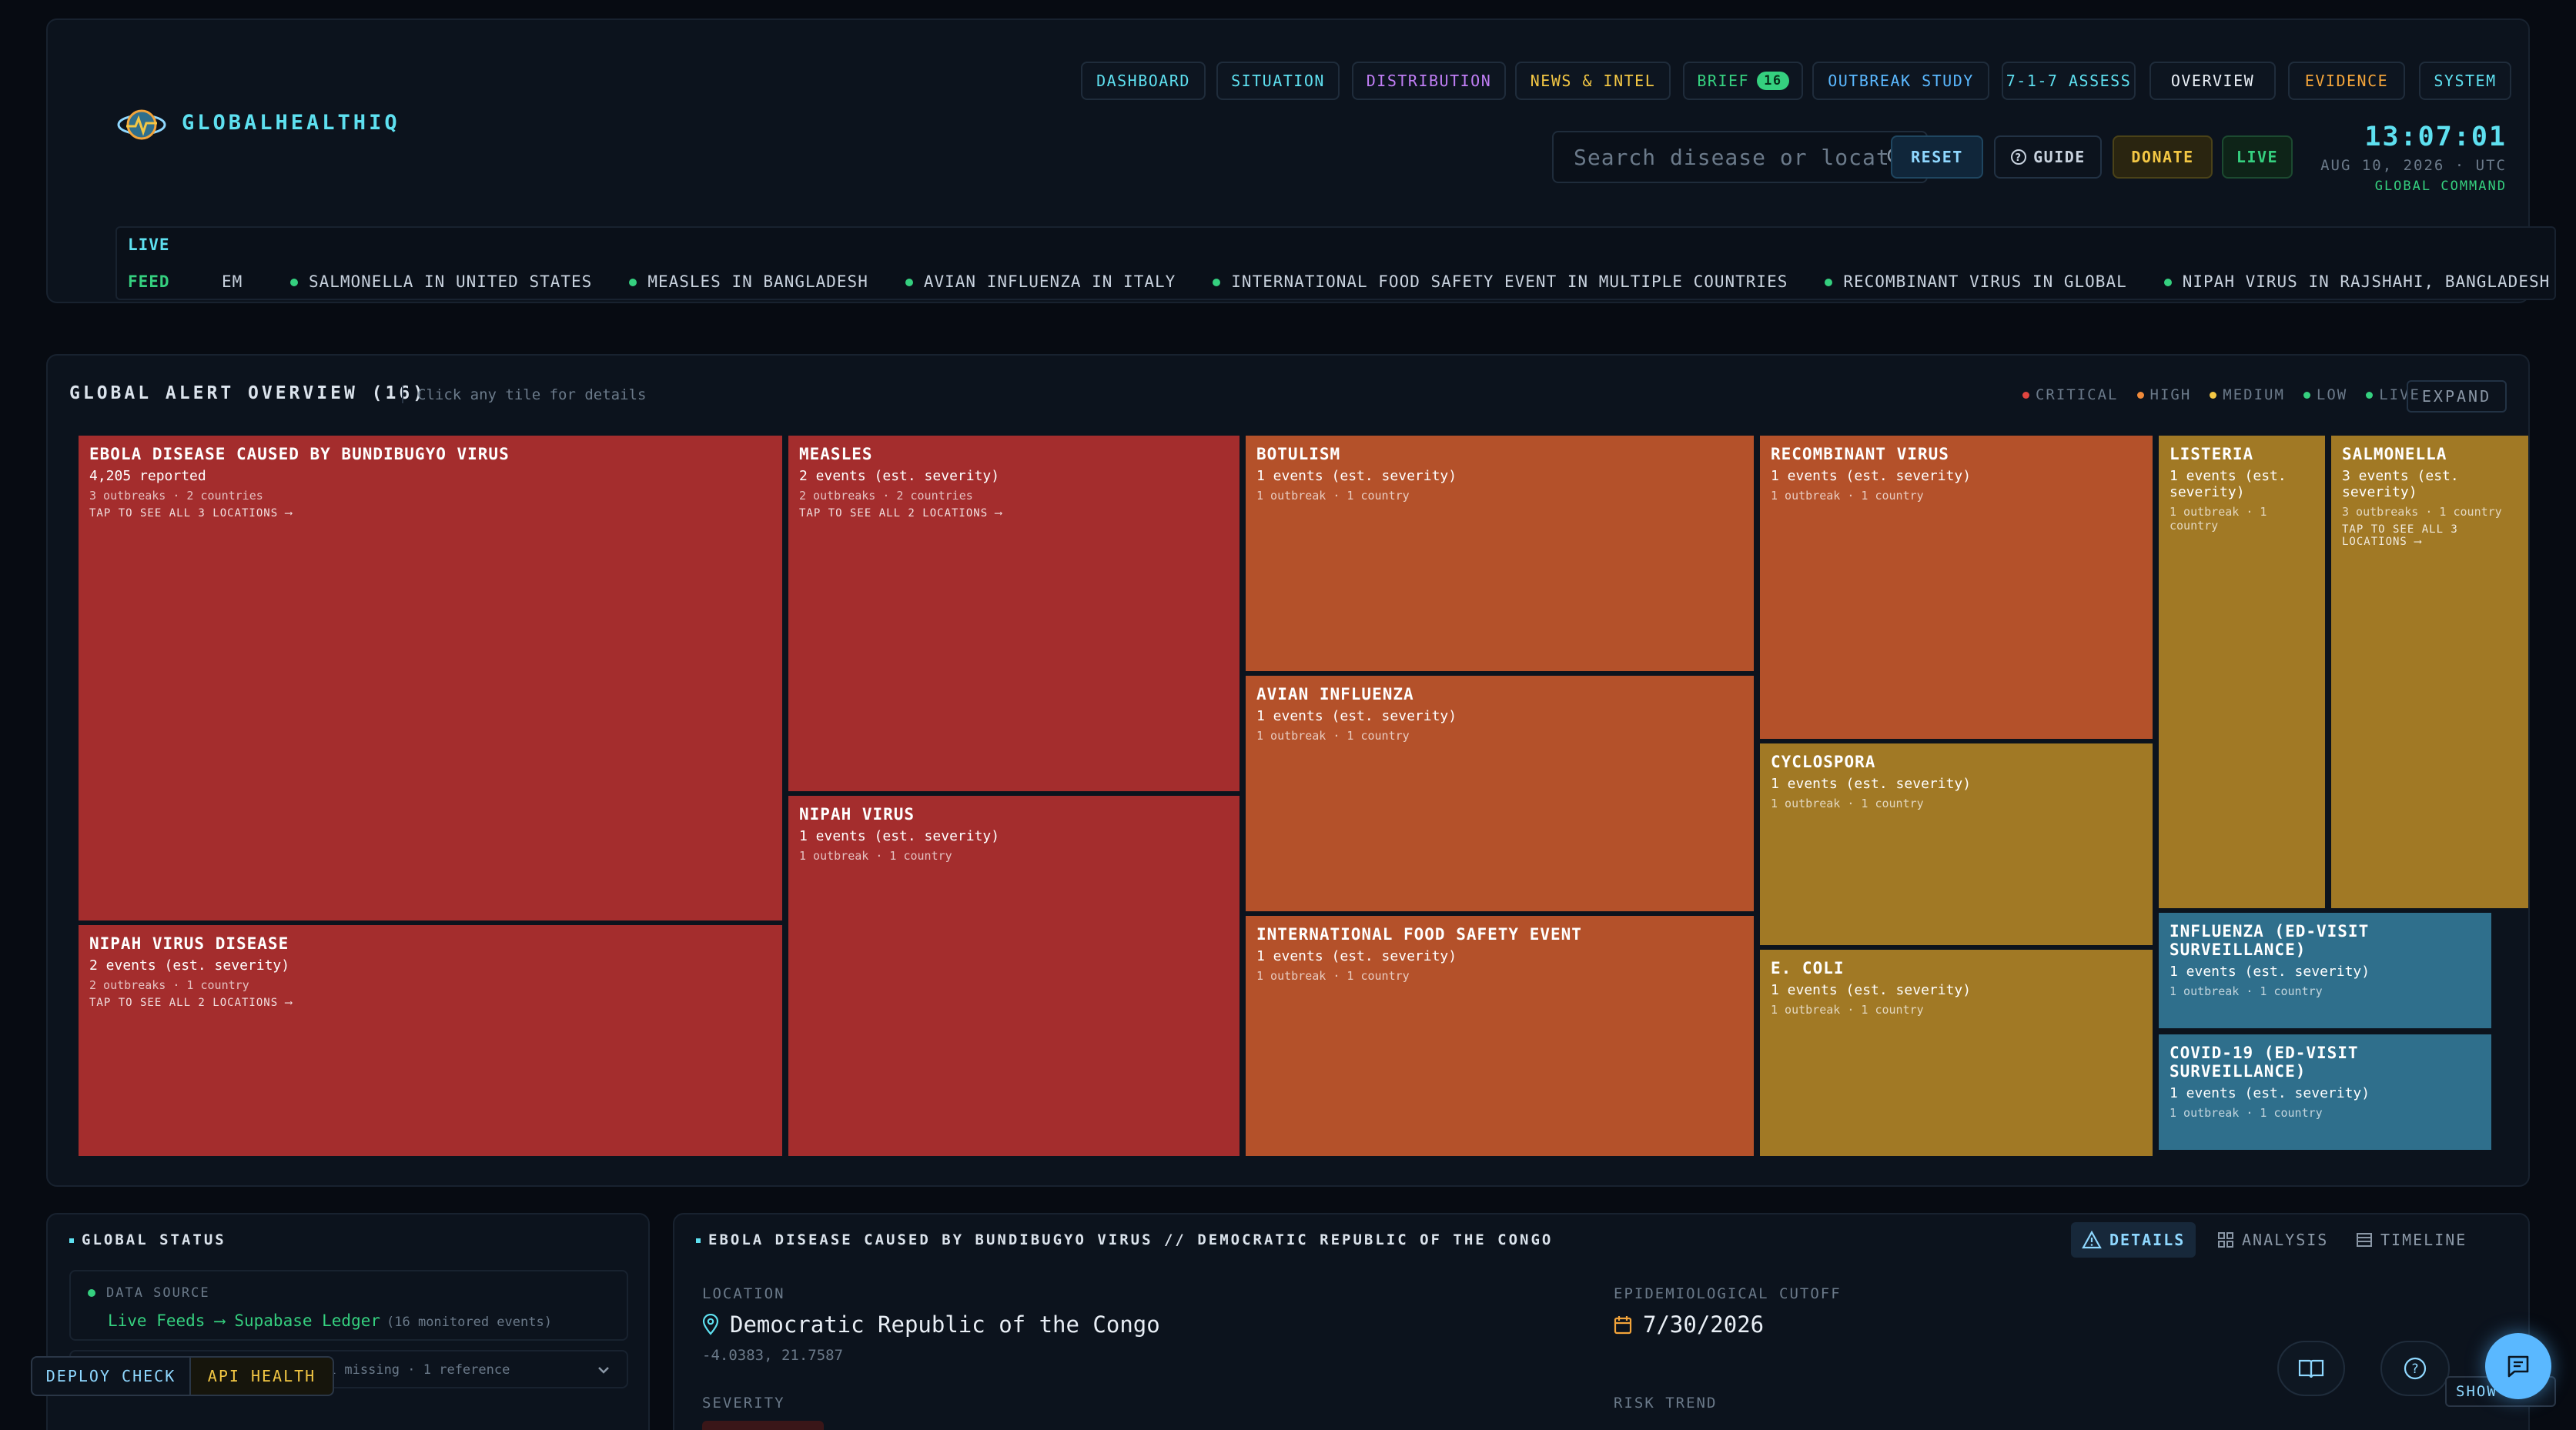 This screenshot has width=2576, height=1430. What do you see at coordinates (2134, 1240) in the screenshot?
I see `tab-details: DETAILS` at bounding box center [2134, 1240].